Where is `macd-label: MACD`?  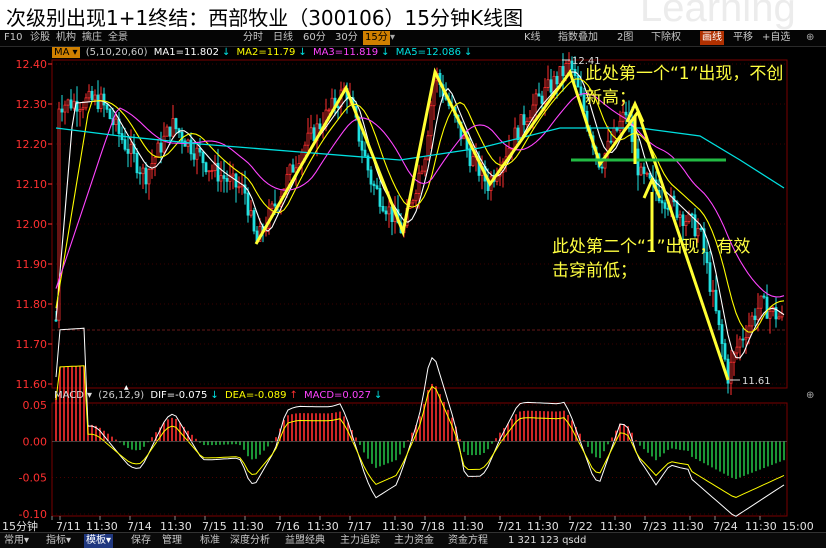 macd-label: MACD is located at coordinates (69, 395).